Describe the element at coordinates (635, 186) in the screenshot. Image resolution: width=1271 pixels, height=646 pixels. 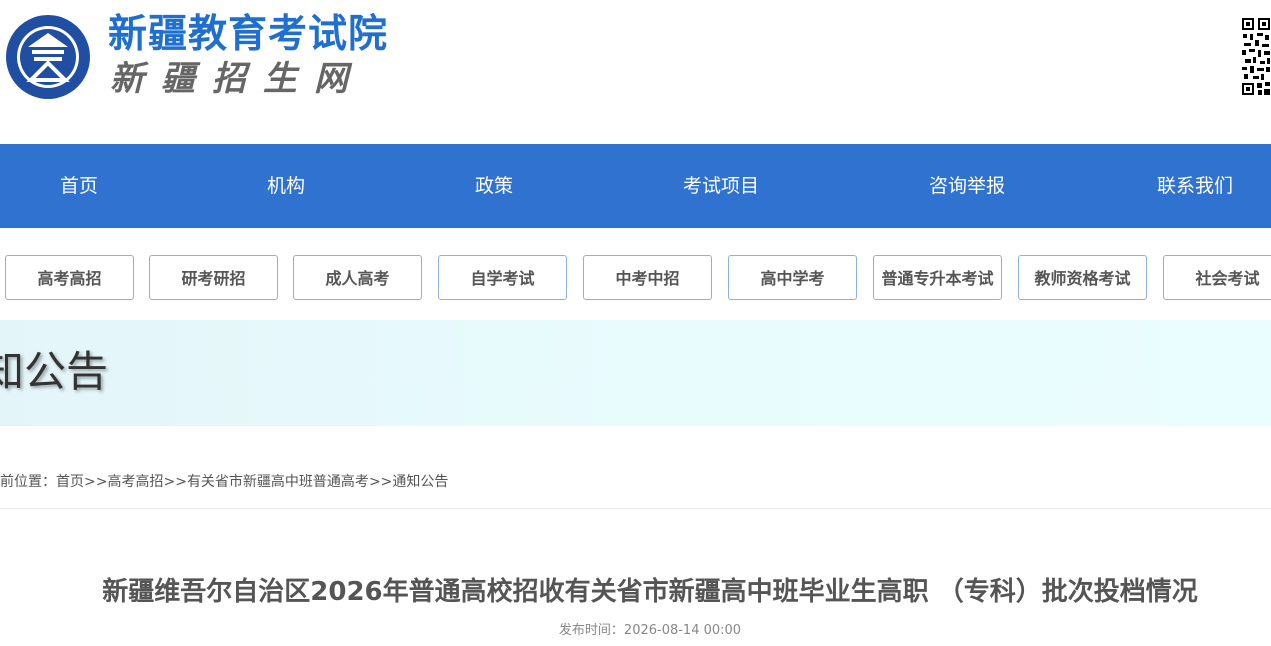
I see `main-nav: 首页 机构 政策 考试项目 咨询举报 联系我们` at that location.